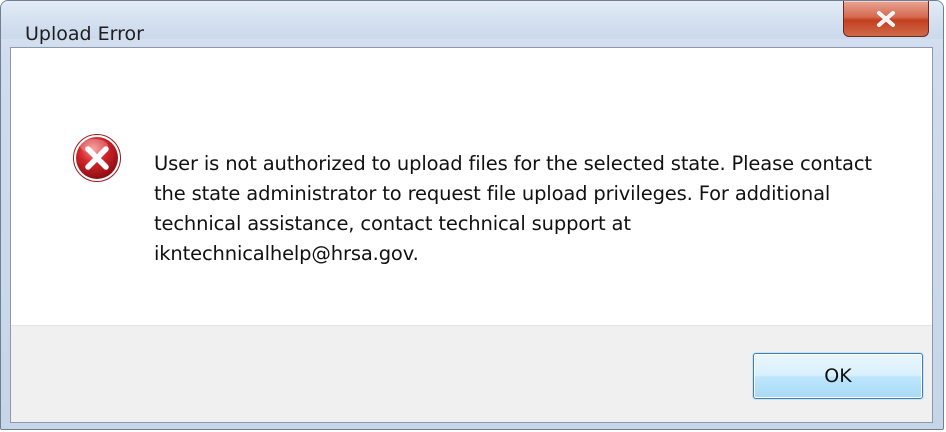 The width and height of the screenshot is (946, 432). I want to click on title-bar: Upload Error, so click(472, 23).